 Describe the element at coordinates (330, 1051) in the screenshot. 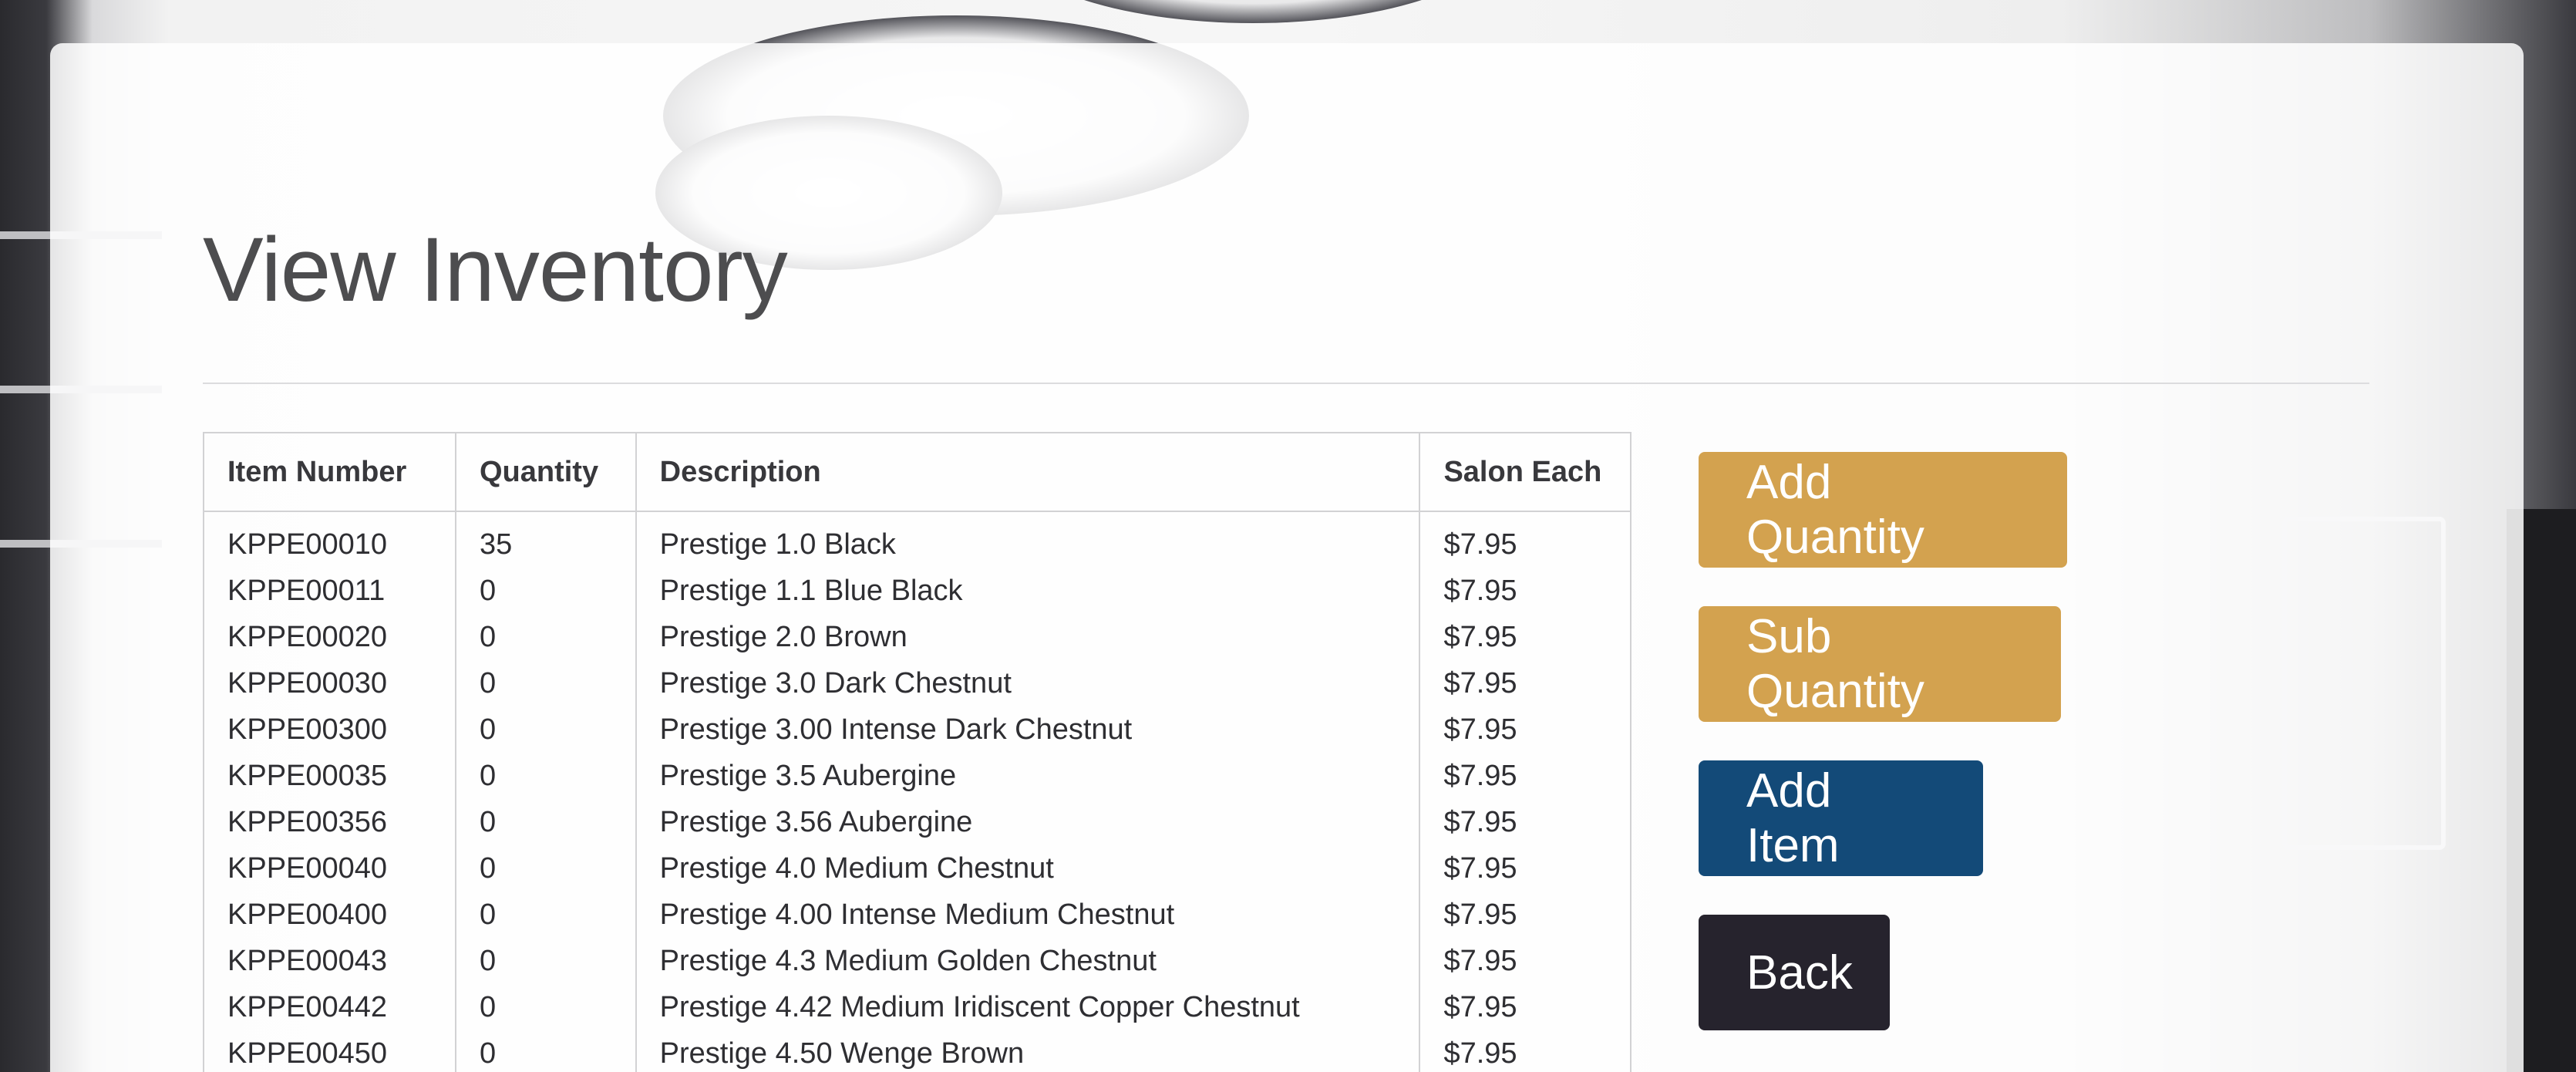

I see `cell-item-number: KPPE00450` at that location.